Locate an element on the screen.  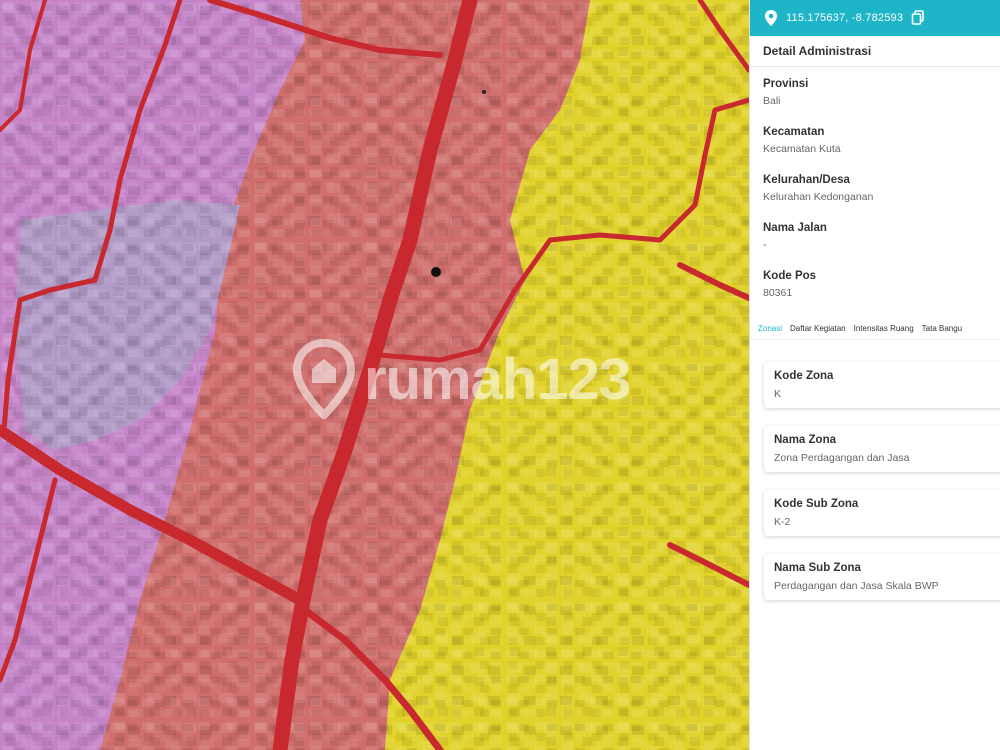
location-pin-icon is located at coordinates (771, 18).